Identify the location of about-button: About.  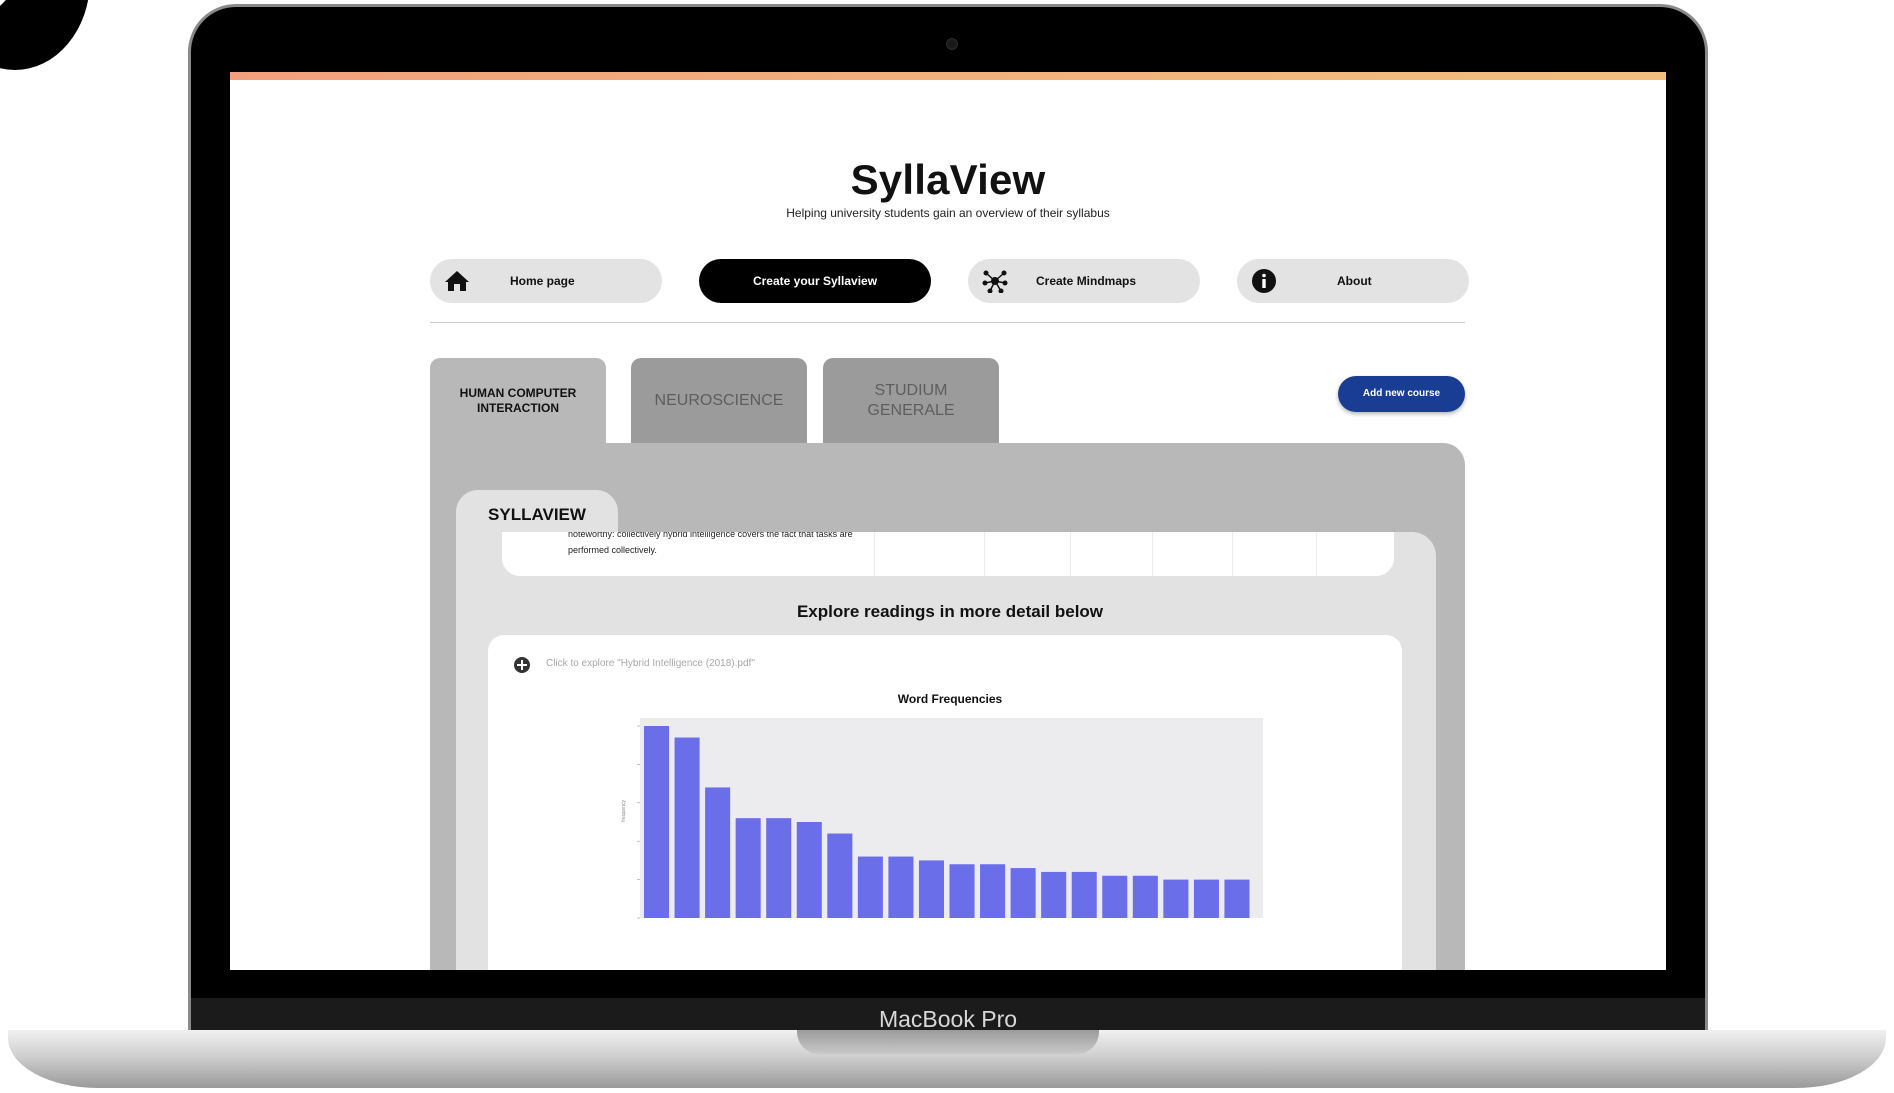
(1353, 281).